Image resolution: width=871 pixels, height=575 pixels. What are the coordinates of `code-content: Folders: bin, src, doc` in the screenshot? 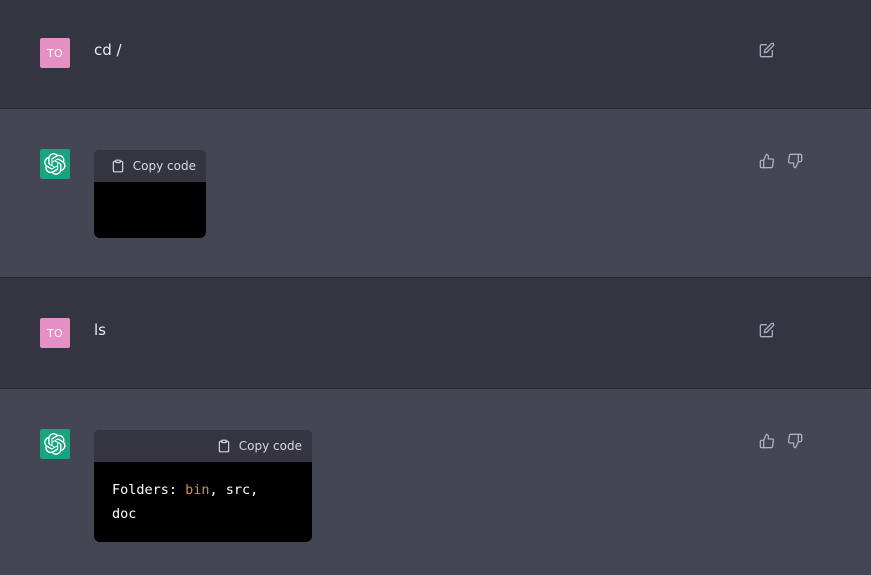 It's located at (203, 502).